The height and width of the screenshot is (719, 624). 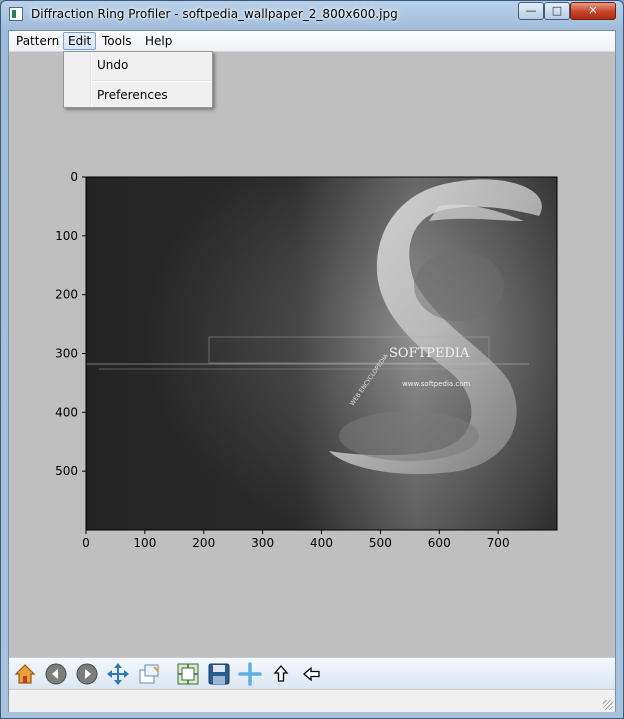 I want to click on menu-pattern: Pattern, so click(x=37, y=41).